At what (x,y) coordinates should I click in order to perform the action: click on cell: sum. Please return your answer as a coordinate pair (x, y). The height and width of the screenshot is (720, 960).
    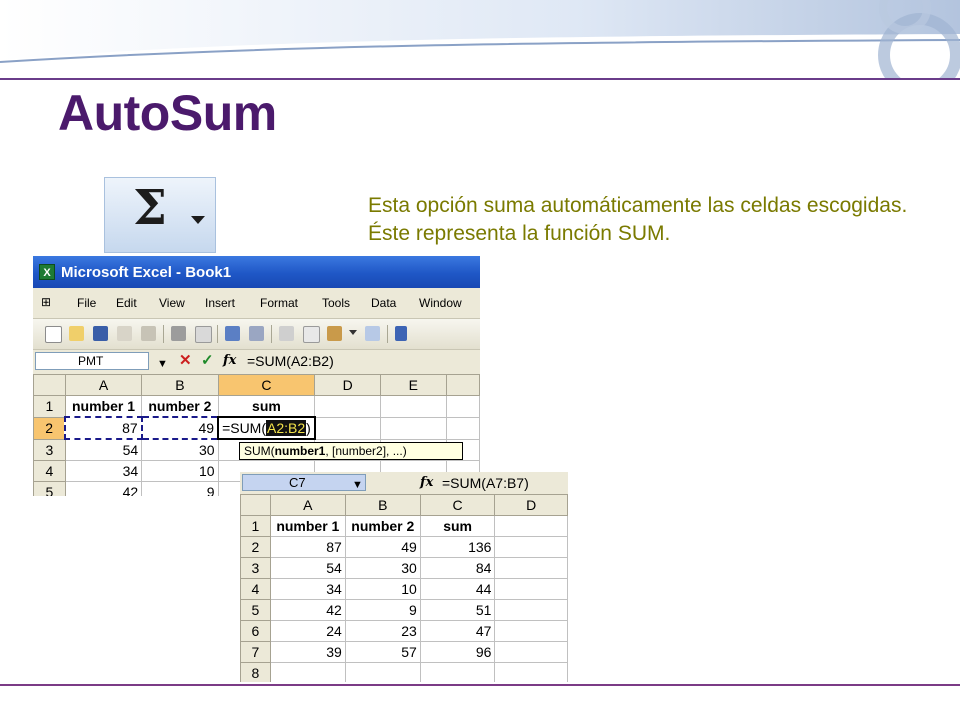
    Looking at the image, I should click on (266, 406).